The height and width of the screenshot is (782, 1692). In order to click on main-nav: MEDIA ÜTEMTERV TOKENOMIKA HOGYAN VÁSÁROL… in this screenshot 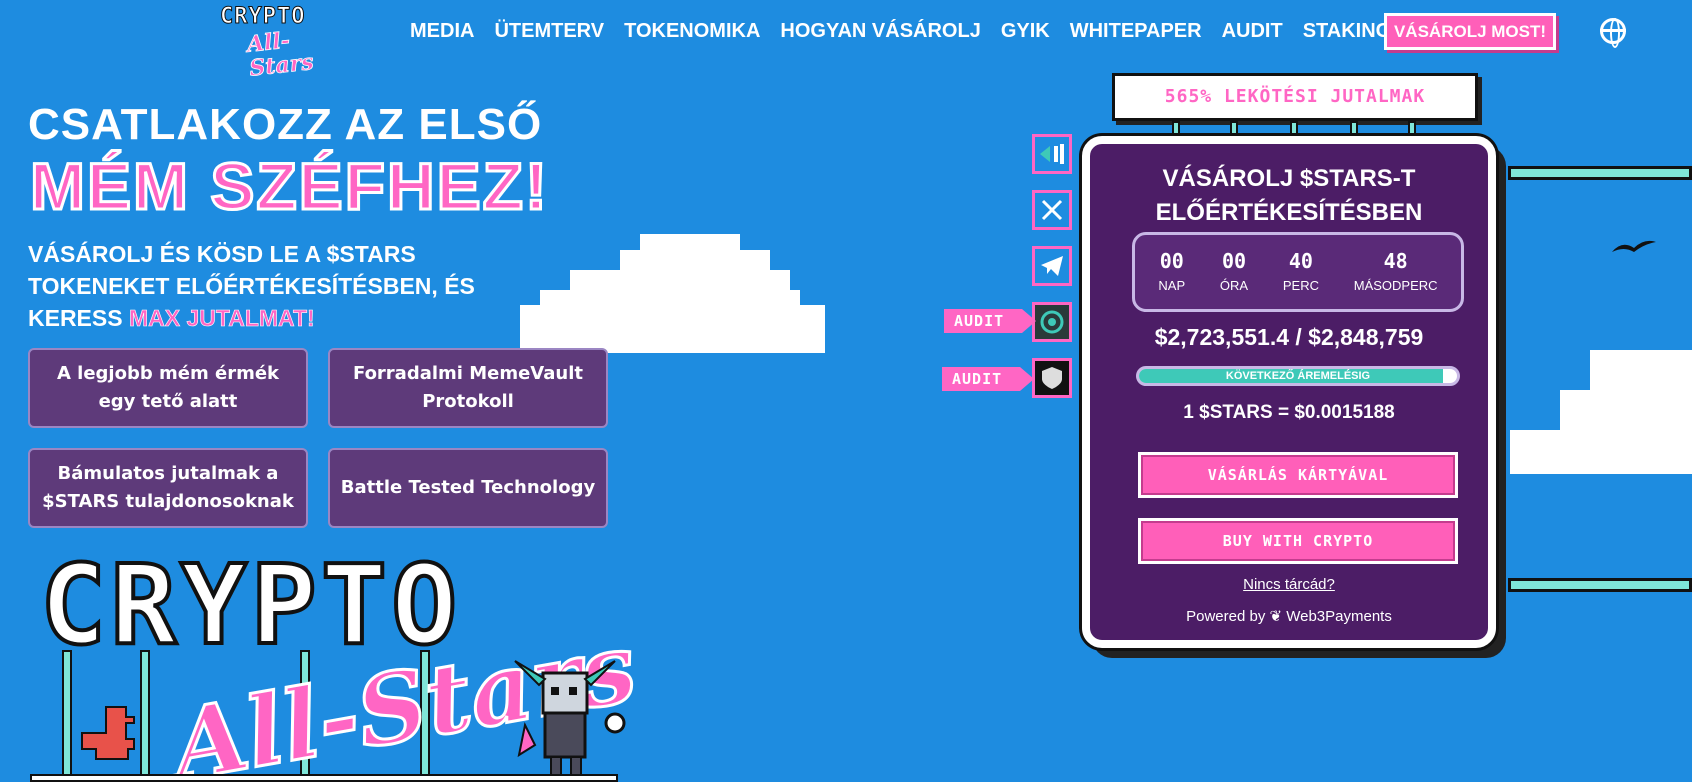, I will do `click(910, 31)`.